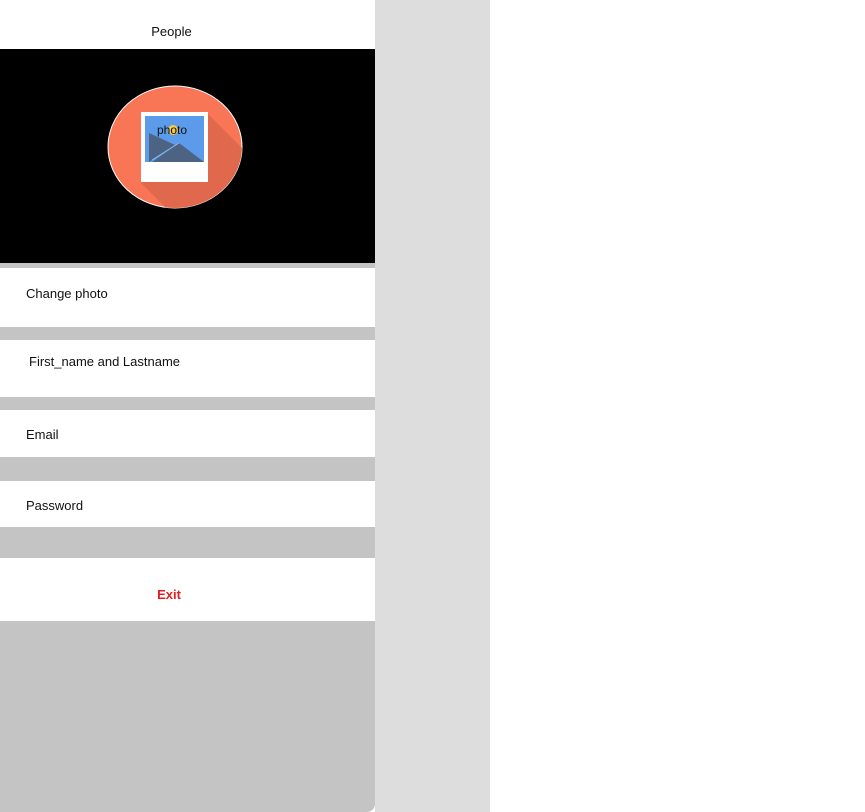 This screenshot has width=865, height=812. I want to click on photo-panel: photo, so click(187, 156).